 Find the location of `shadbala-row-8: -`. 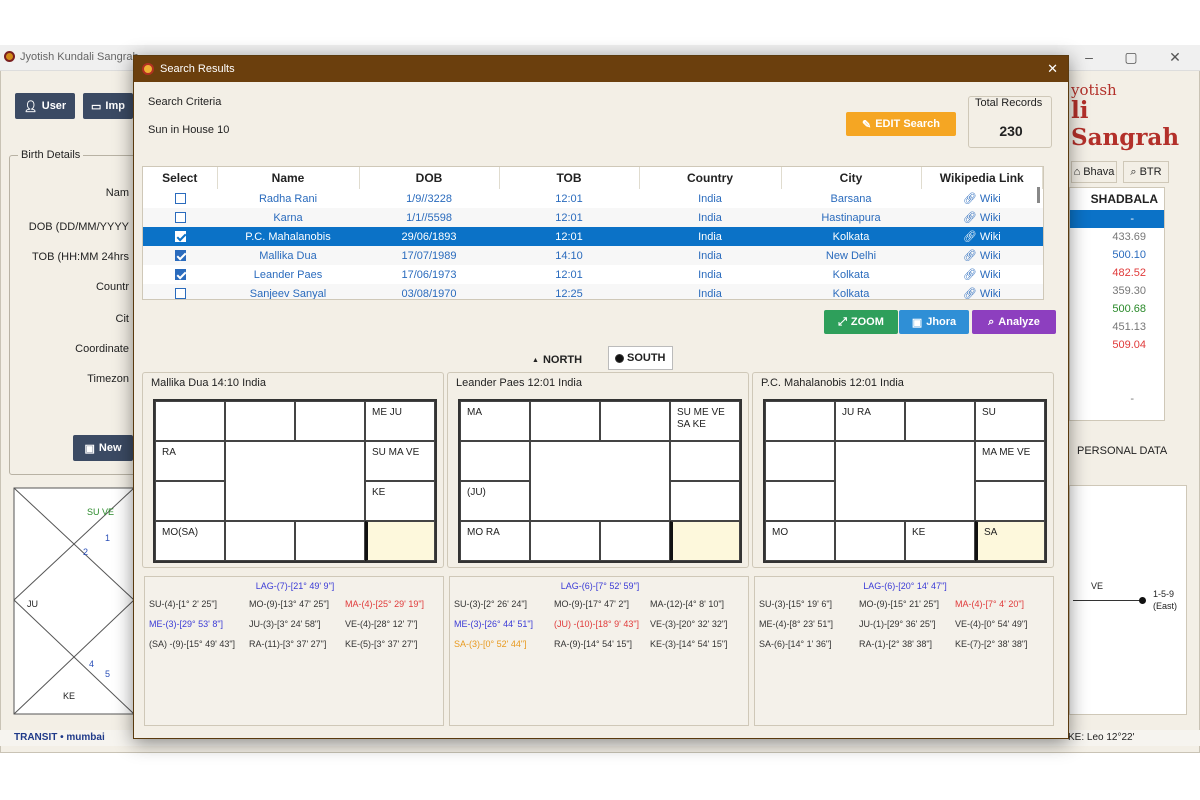

shadbala-row-8: - is located at coordinates (1117, 399).